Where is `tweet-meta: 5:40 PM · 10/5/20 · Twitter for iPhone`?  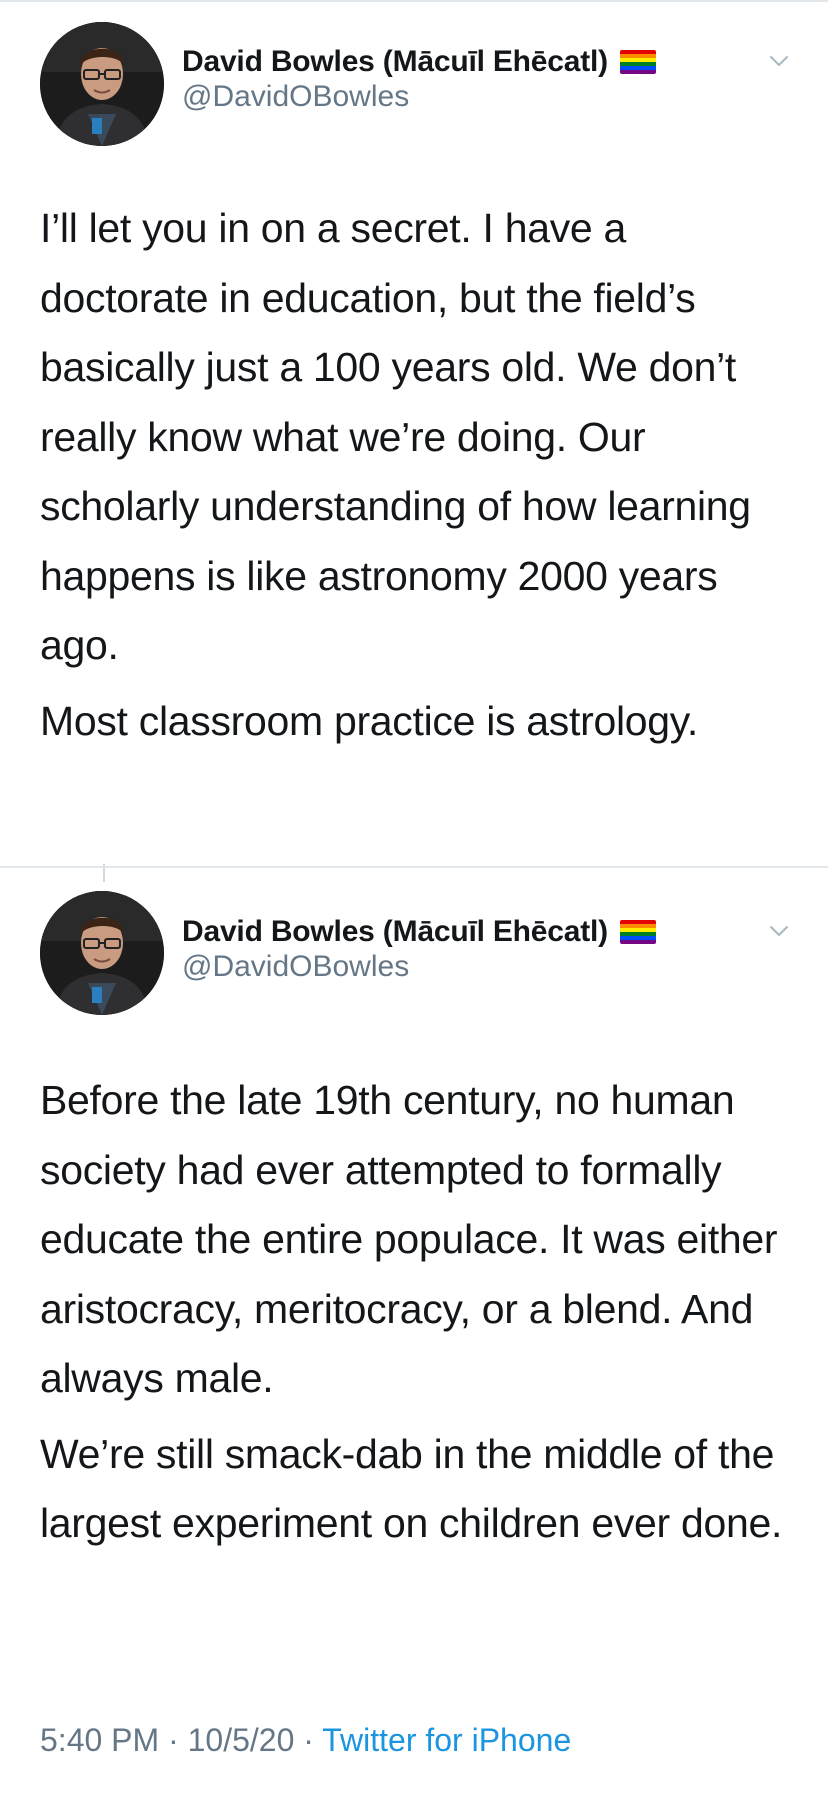 tweet-meta: 5:40 PM · 10/5/20 · Twitter for iPhone is located at coordinates (305, 1740).